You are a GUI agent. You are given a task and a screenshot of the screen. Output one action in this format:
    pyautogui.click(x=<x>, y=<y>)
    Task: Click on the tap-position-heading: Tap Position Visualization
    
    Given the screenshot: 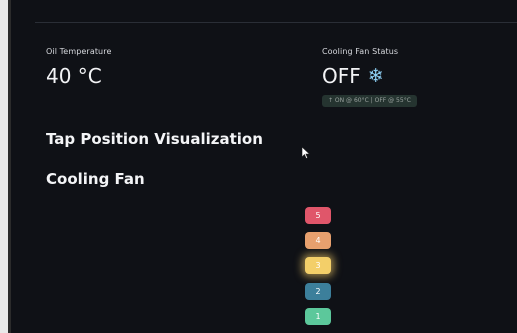 What is the action you would take?
    pyautogui.click(x=154, y=139)
    